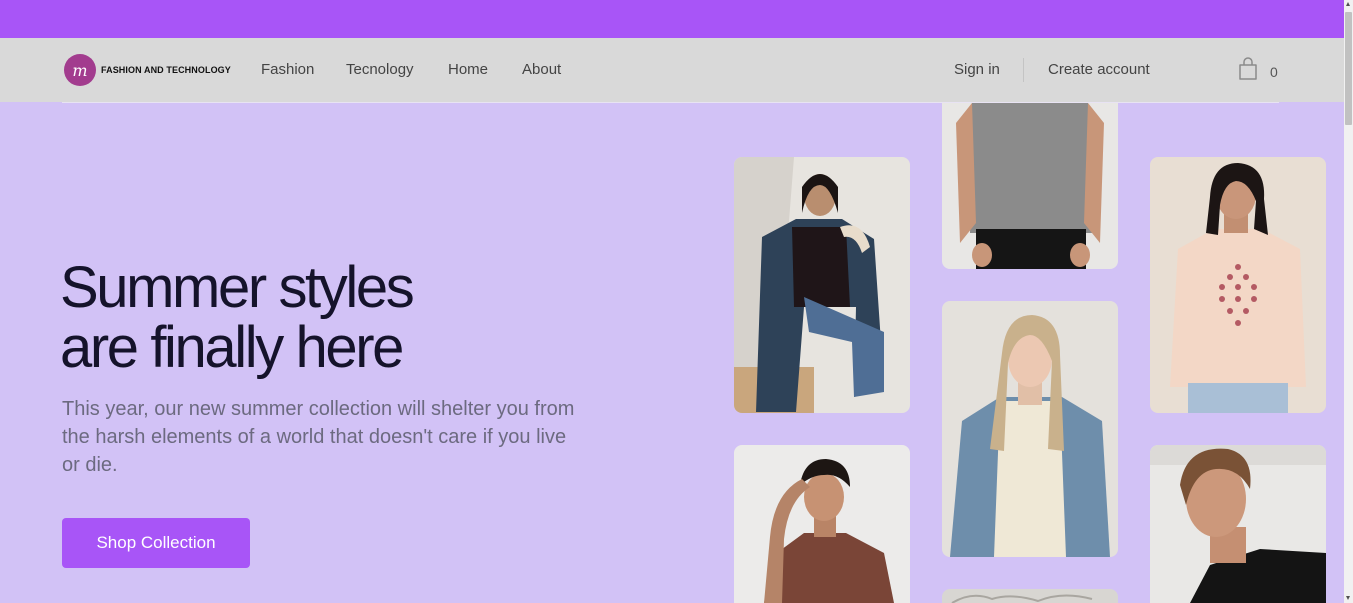  Describe the element at coordinates (1348, 598) in the screenshot. I see `scroll-down-arrow-icon` at that location.